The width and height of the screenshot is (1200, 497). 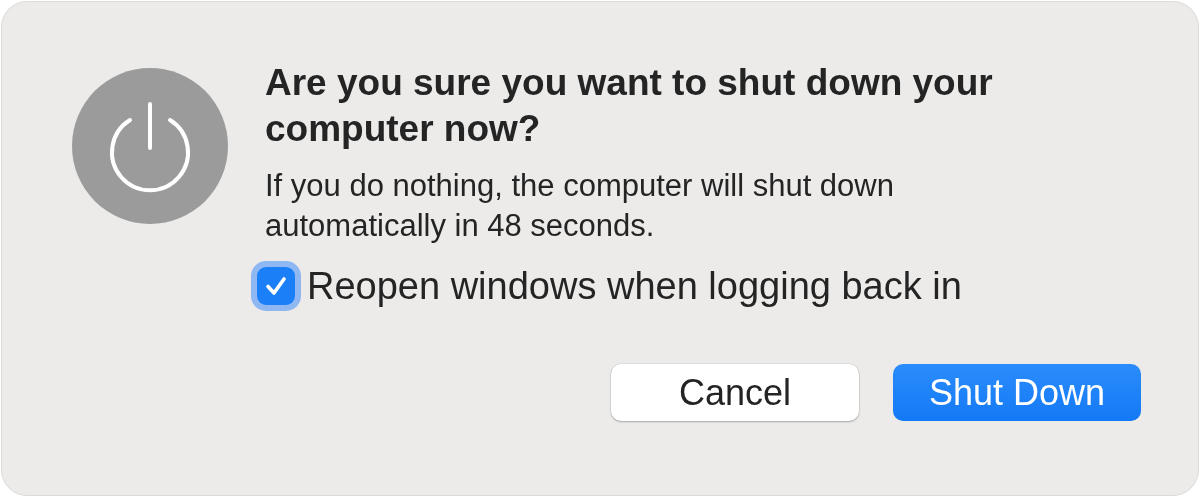 What do you see at coordinates (580, 206) in the screenshot?
I see `dialog-message: If you do nothing, the computer will shut down automatically in 48 seconds.` at bounding box center [580, 206].